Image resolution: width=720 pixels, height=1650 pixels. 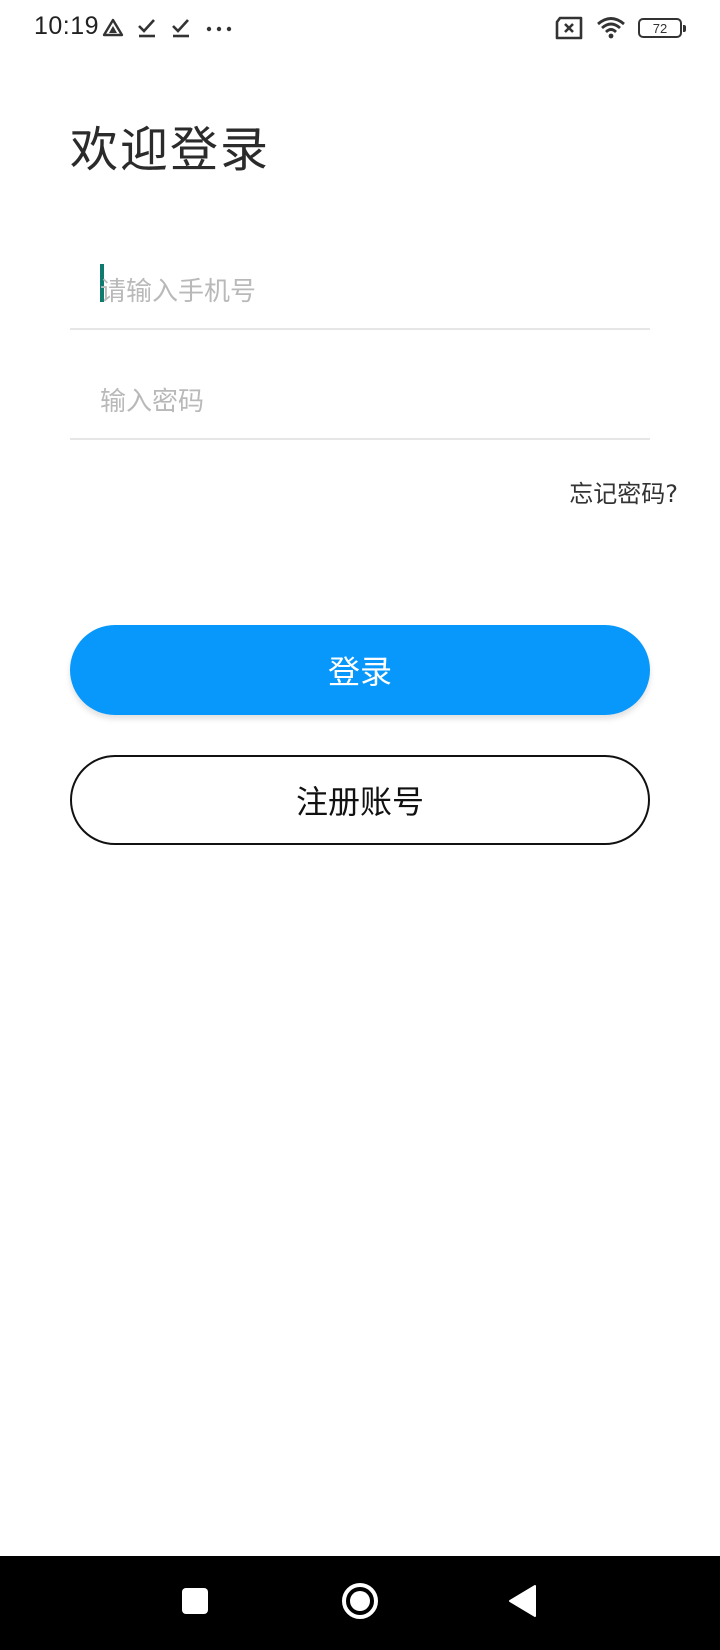 I want to click on login-button: 登录, so click(x=360, y=670).